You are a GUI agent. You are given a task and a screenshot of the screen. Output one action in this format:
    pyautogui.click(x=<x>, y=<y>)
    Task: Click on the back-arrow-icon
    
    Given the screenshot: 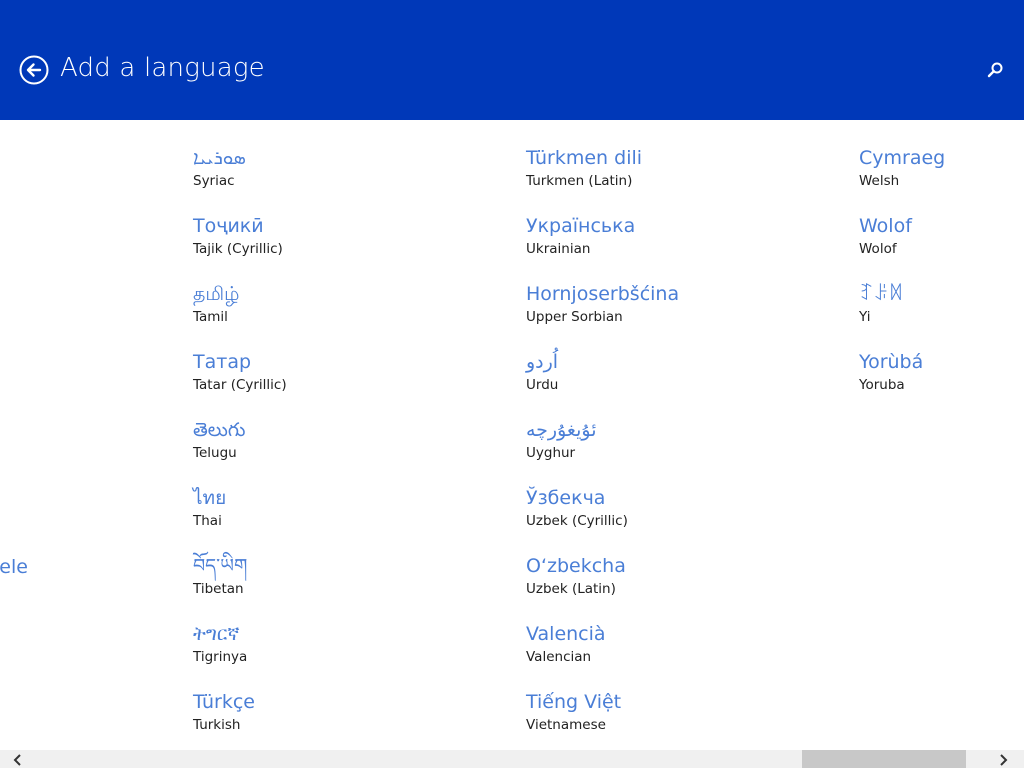 What is the action you would take?
    pyautogui.click(x=34, y=70)
    